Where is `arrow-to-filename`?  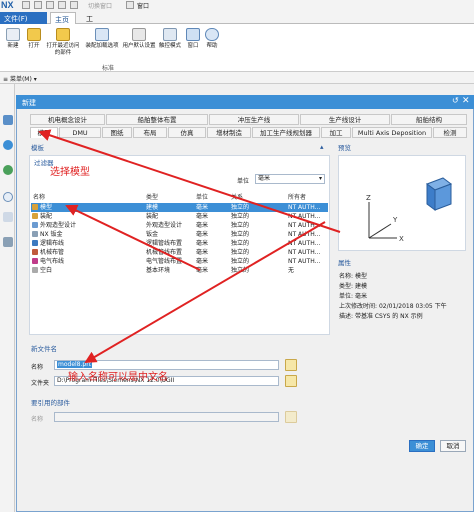 arrow-to-filename is located at coordinates (205, 292).